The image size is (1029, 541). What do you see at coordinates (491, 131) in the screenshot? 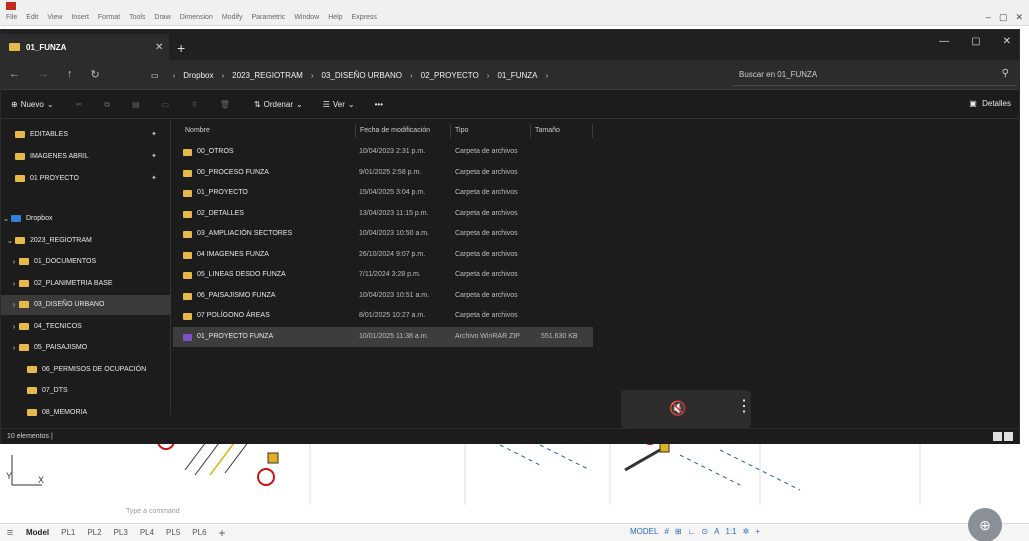
I see `column-type: Tipo` at bounding box center [491, 131].